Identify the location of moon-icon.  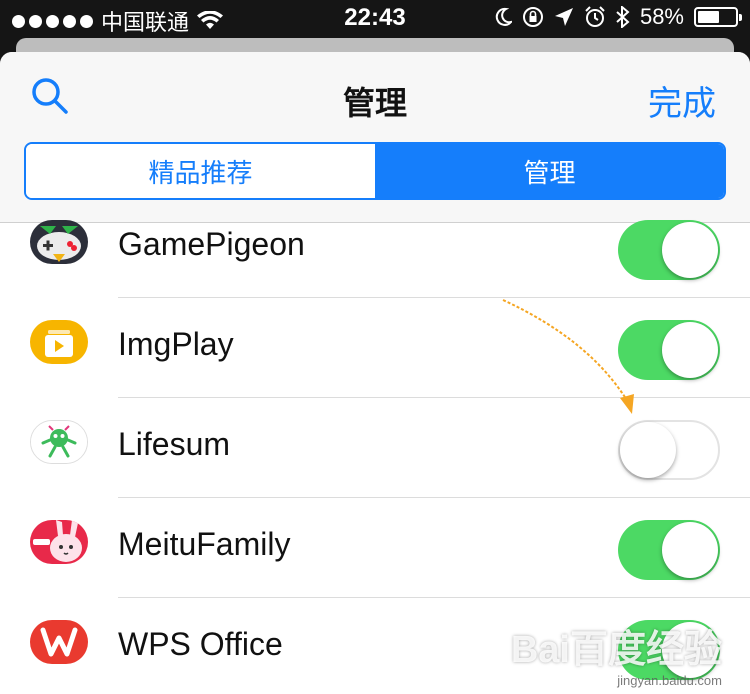
(503, 17).